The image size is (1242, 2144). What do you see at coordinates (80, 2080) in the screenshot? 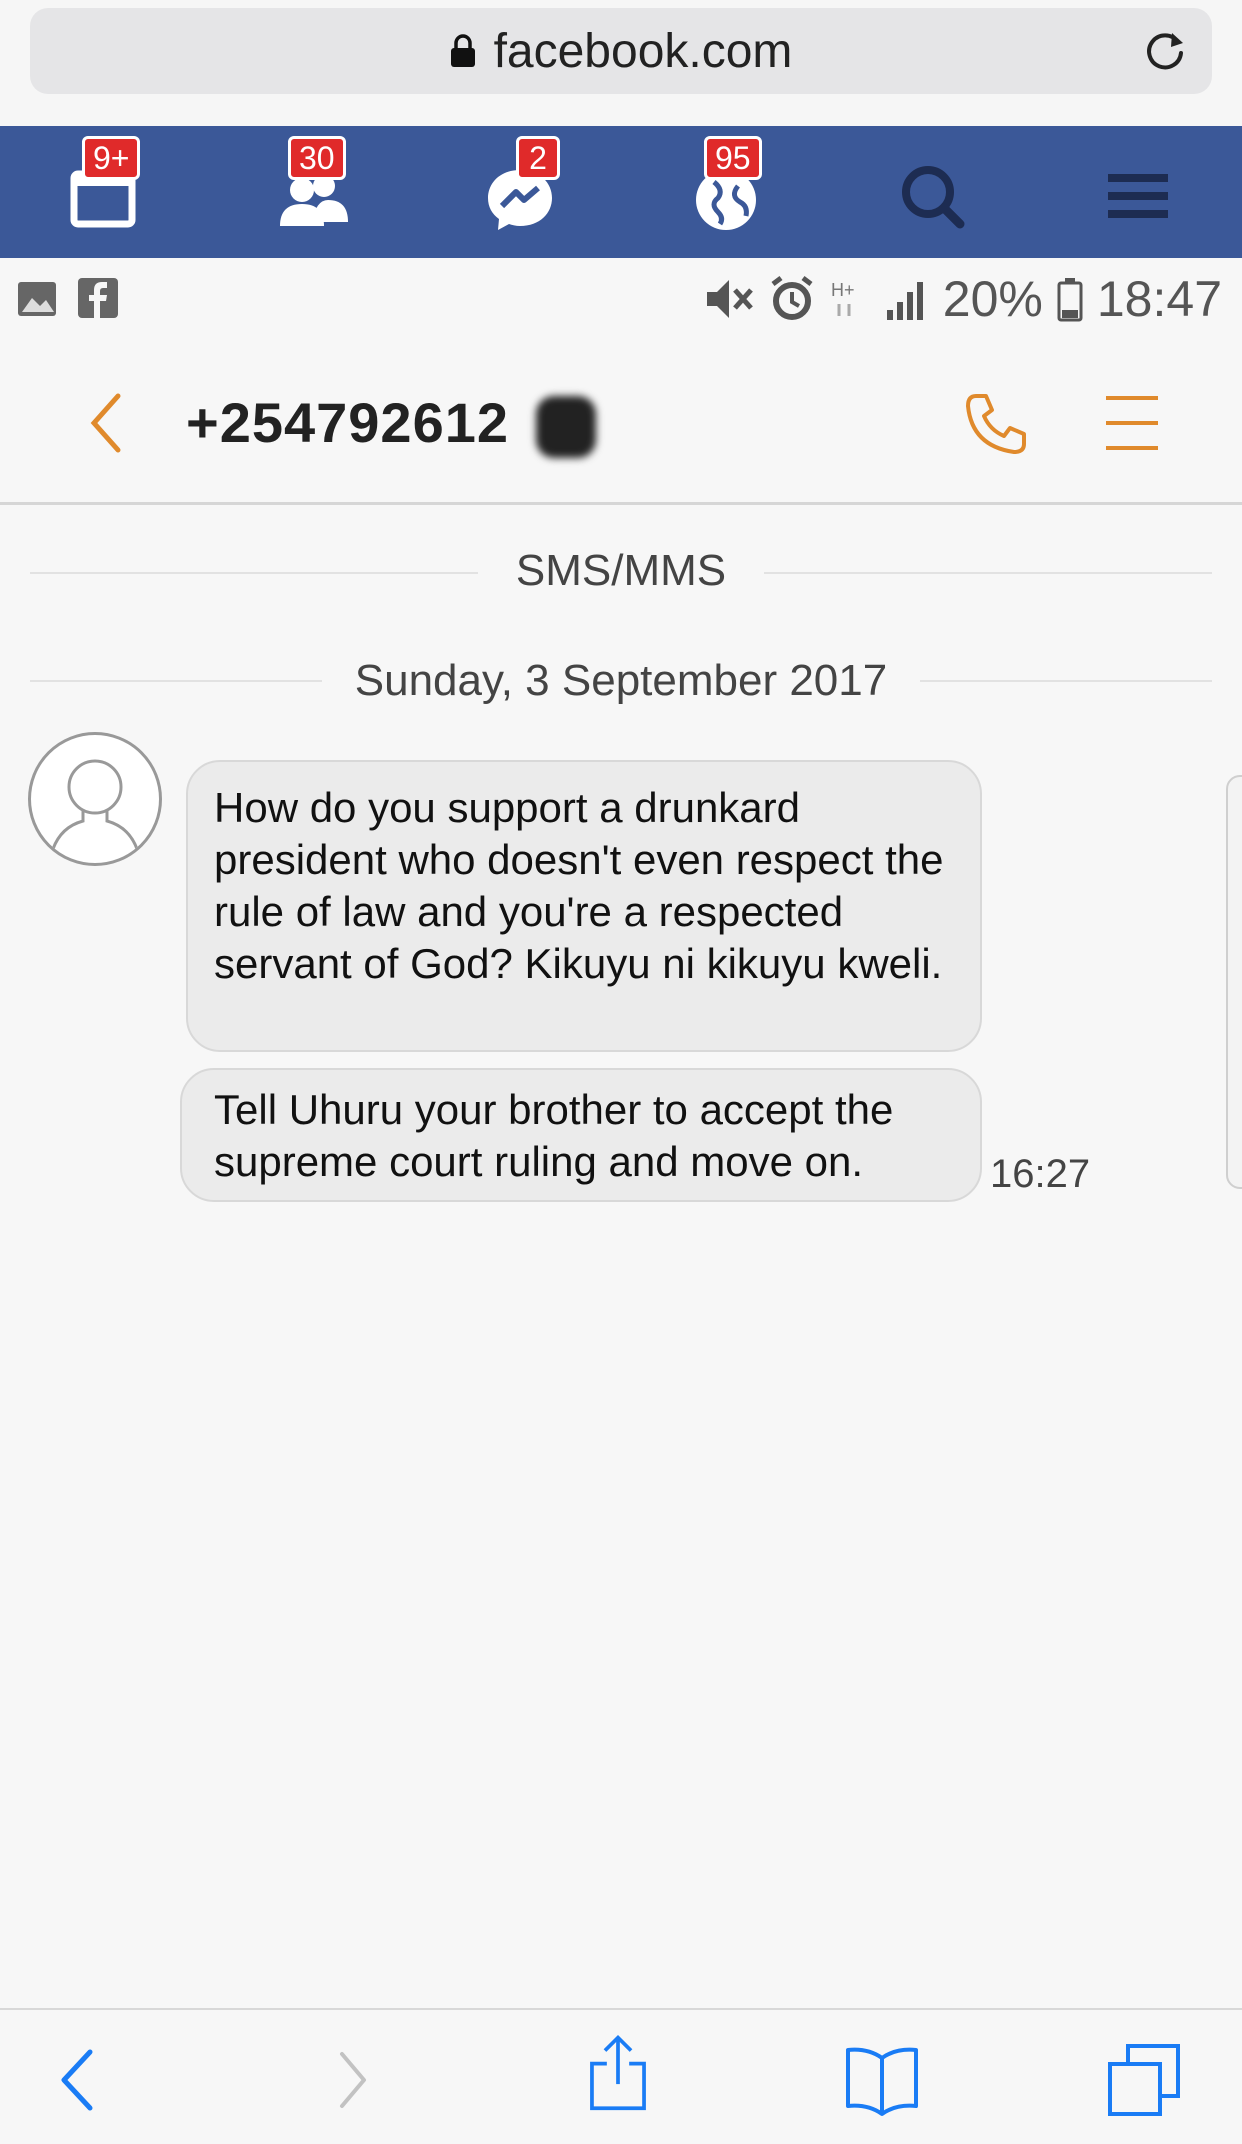
I see `browser-back-icon` at bounding box center [80, 2080].